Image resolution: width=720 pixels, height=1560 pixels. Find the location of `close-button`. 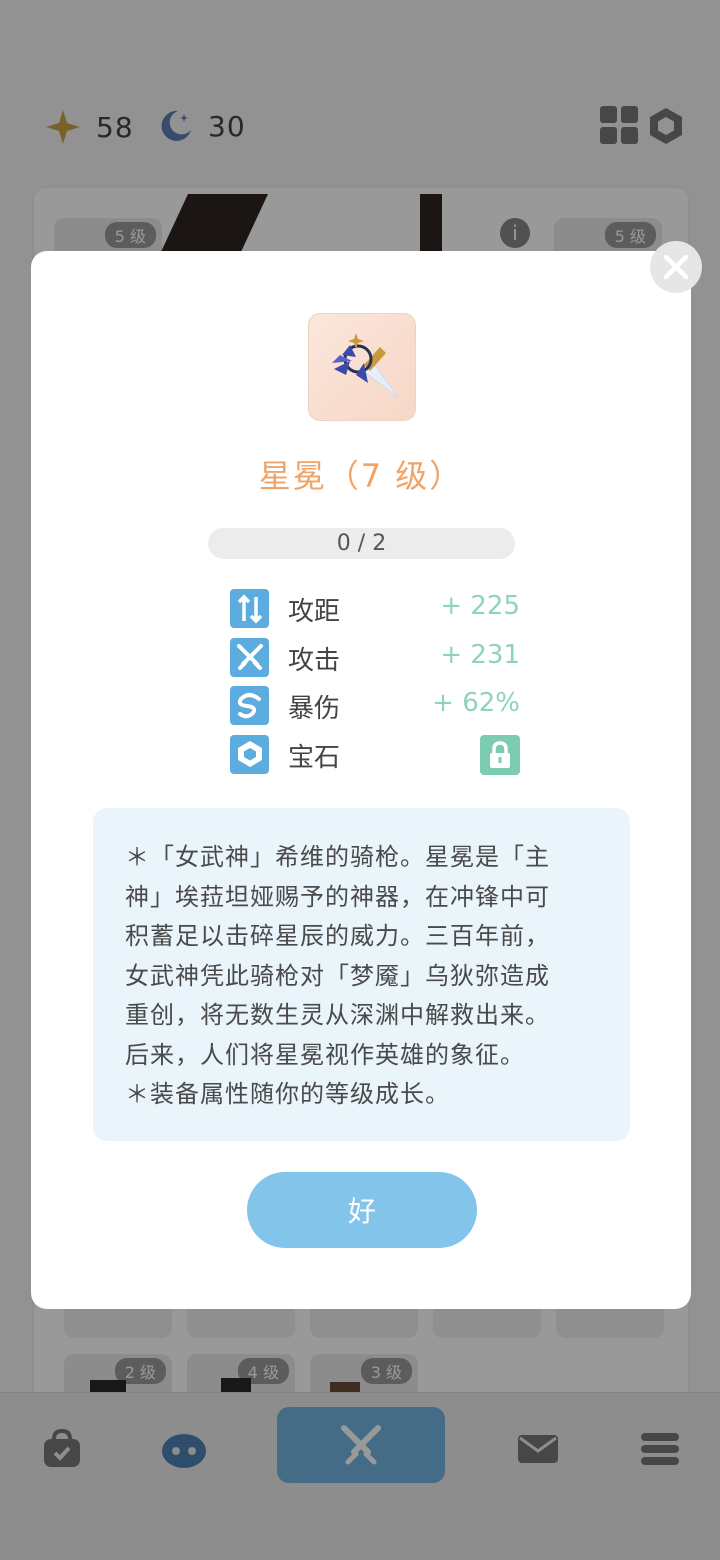

close-button is located at coordinates (676, 267).